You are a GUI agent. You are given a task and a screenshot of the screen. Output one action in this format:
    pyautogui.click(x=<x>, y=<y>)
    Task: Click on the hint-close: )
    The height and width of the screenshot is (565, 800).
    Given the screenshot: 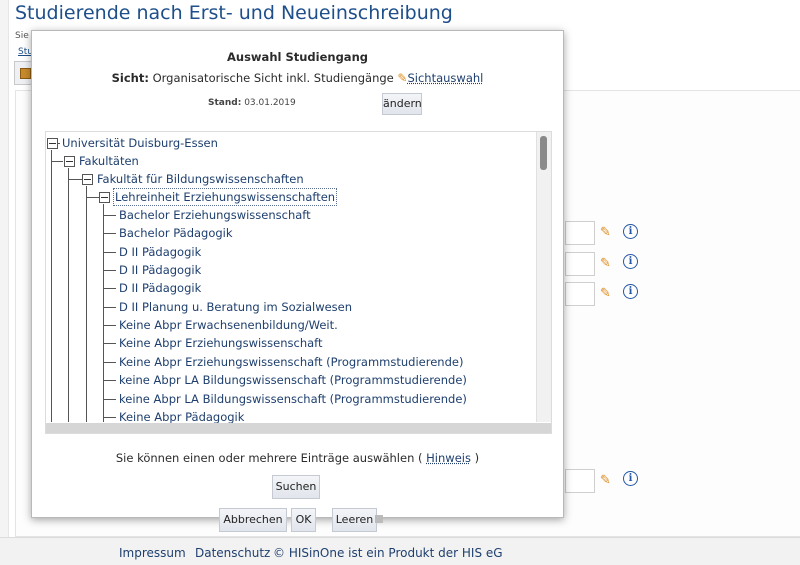 What is the action you would take?
    pyautogui.click(x=477, y=458)
    